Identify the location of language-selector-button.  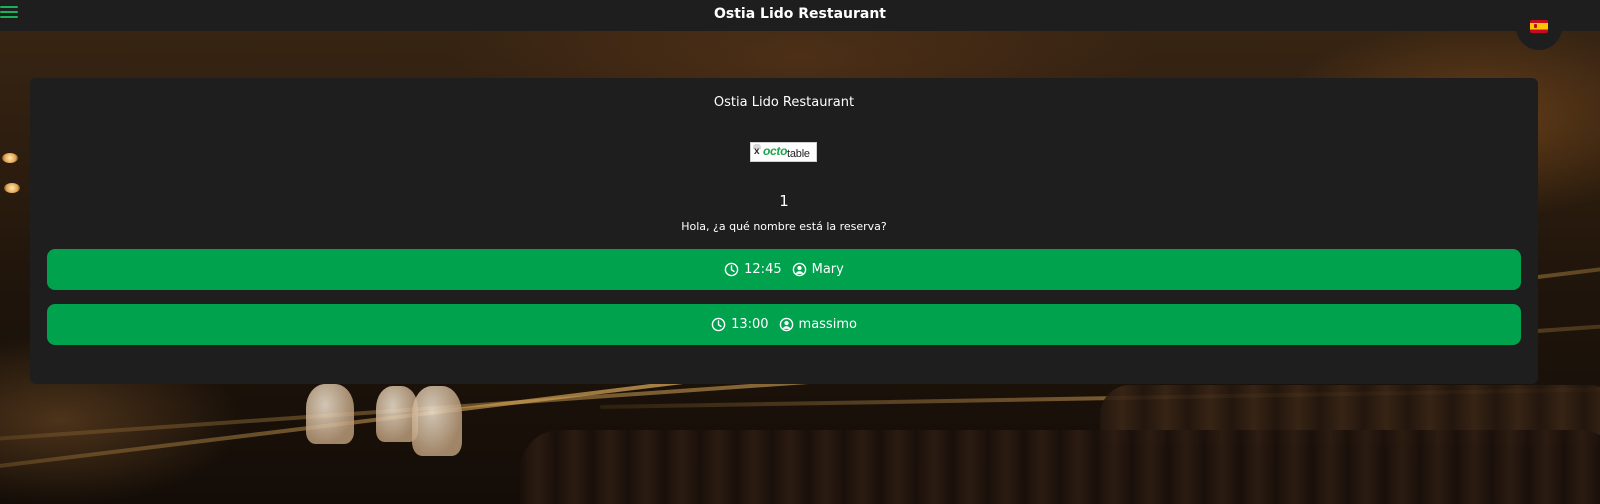
(1539, 27).